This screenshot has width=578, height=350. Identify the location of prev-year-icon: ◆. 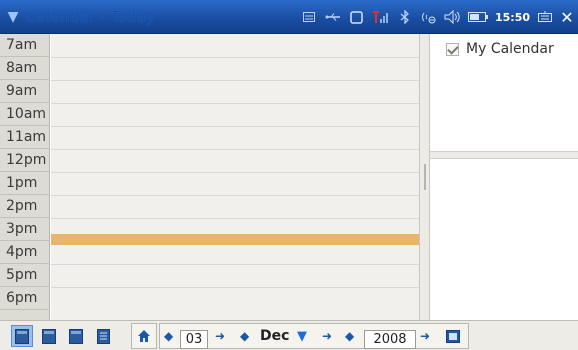
(349, 336).